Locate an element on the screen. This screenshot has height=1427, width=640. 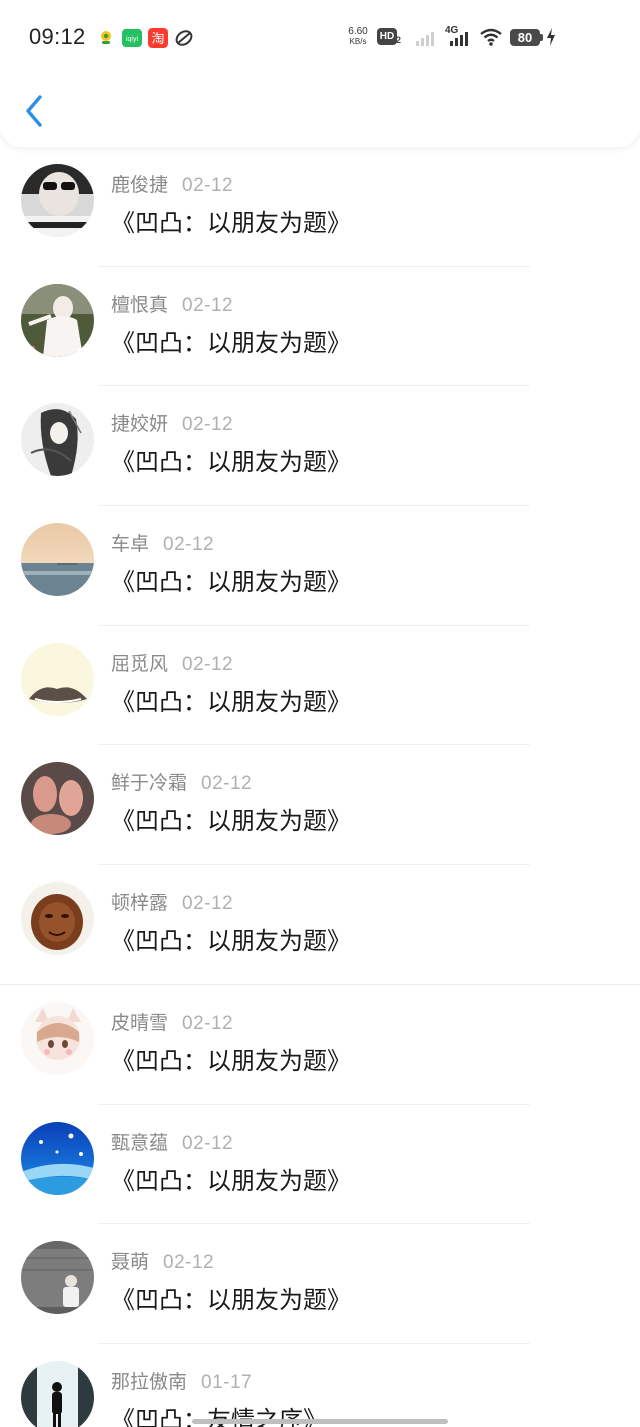
item-meta: 捷姣妍 02-12 is located at coordinates (172, 422).